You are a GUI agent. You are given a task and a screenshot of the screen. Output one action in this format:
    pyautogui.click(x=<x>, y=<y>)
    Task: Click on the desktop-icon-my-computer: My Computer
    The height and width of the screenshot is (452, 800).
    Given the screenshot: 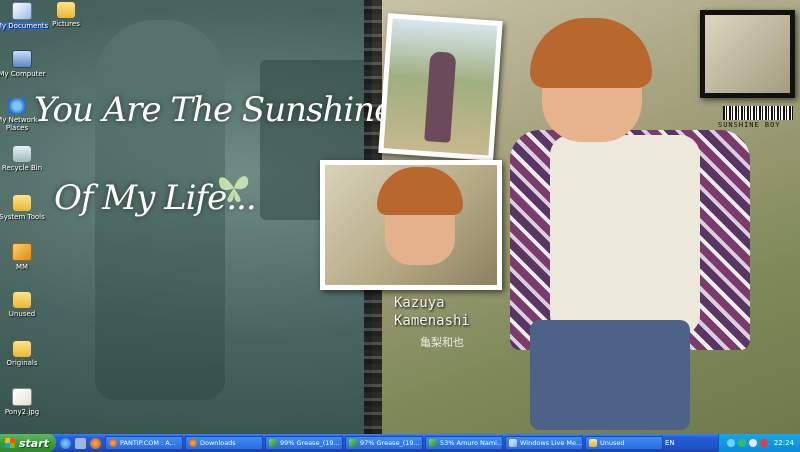 What is the action you would take?
    pyautogui.click(x=26, y=64)
    